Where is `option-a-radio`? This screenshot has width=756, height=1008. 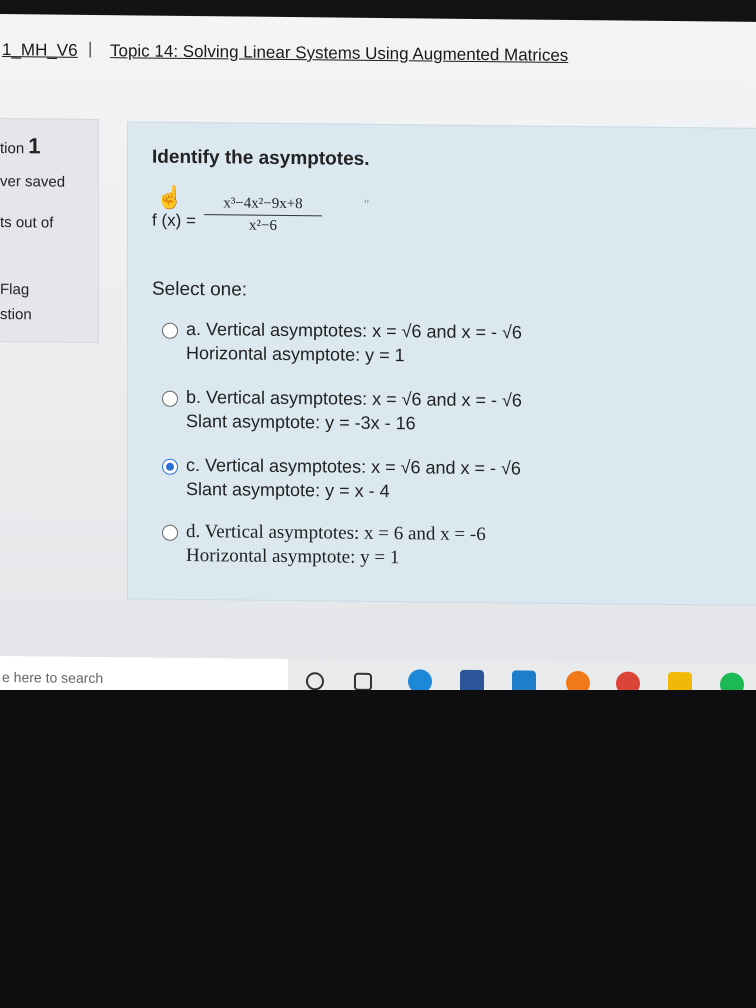 option-a-radio is located at coordinates (170, 330).